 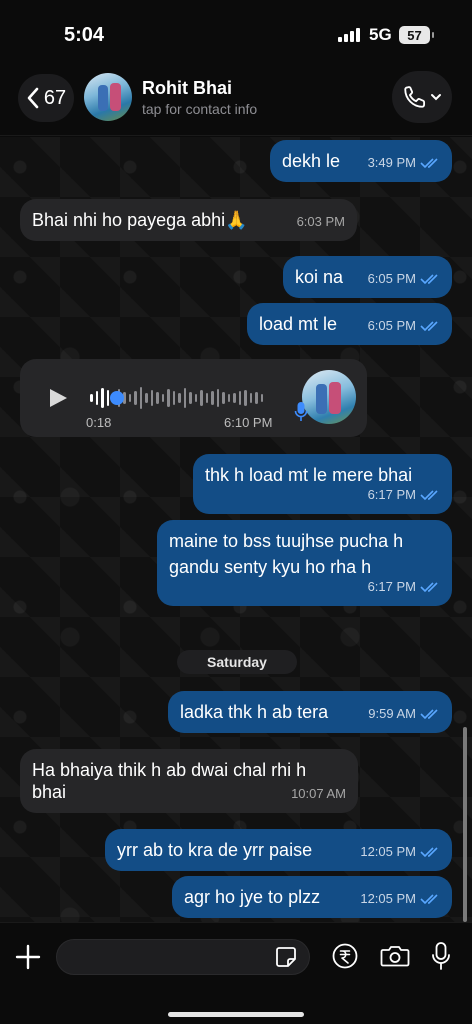 I want to click on call-button, so click(x=422, y=97).